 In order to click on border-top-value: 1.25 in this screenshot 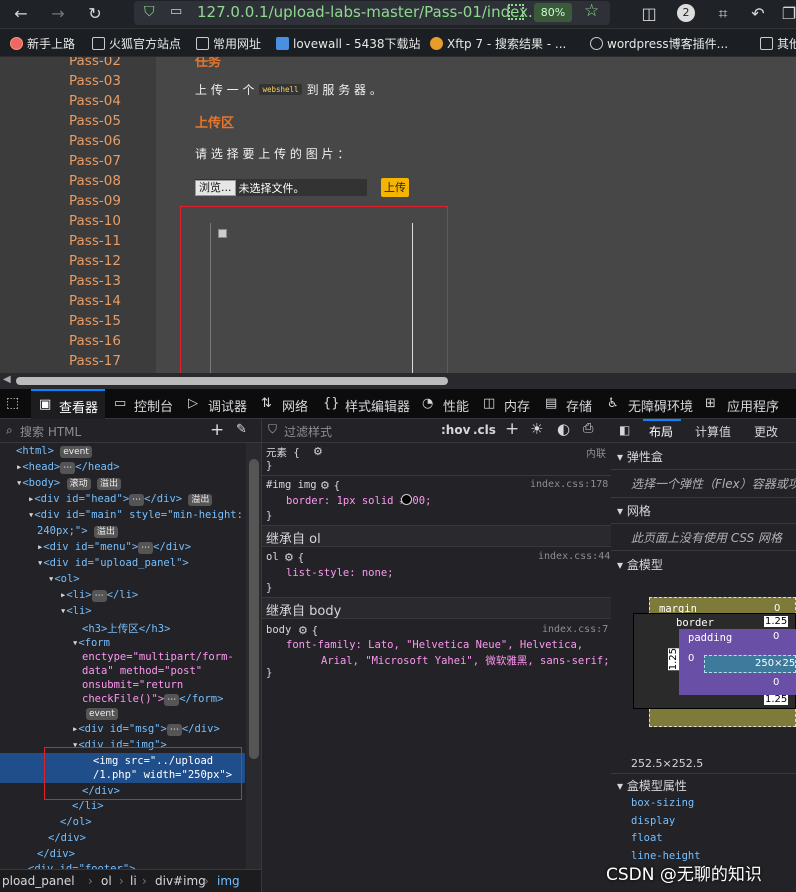, I will do `click(776, 621)`.